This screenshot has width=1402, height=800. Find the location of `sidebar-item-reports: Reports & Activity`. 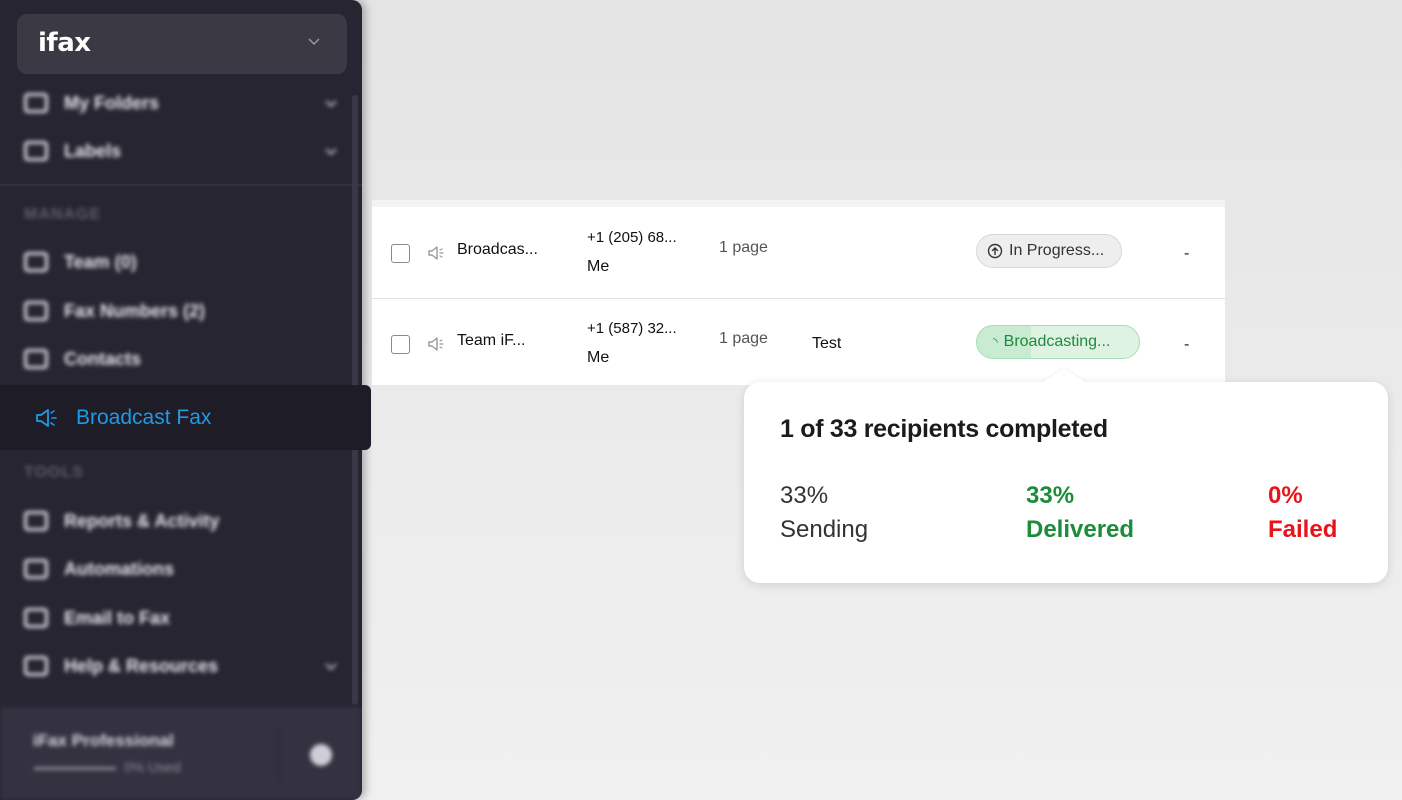

sidebar-item-reports: Reports & Activity is located at coordinates (121, 521).